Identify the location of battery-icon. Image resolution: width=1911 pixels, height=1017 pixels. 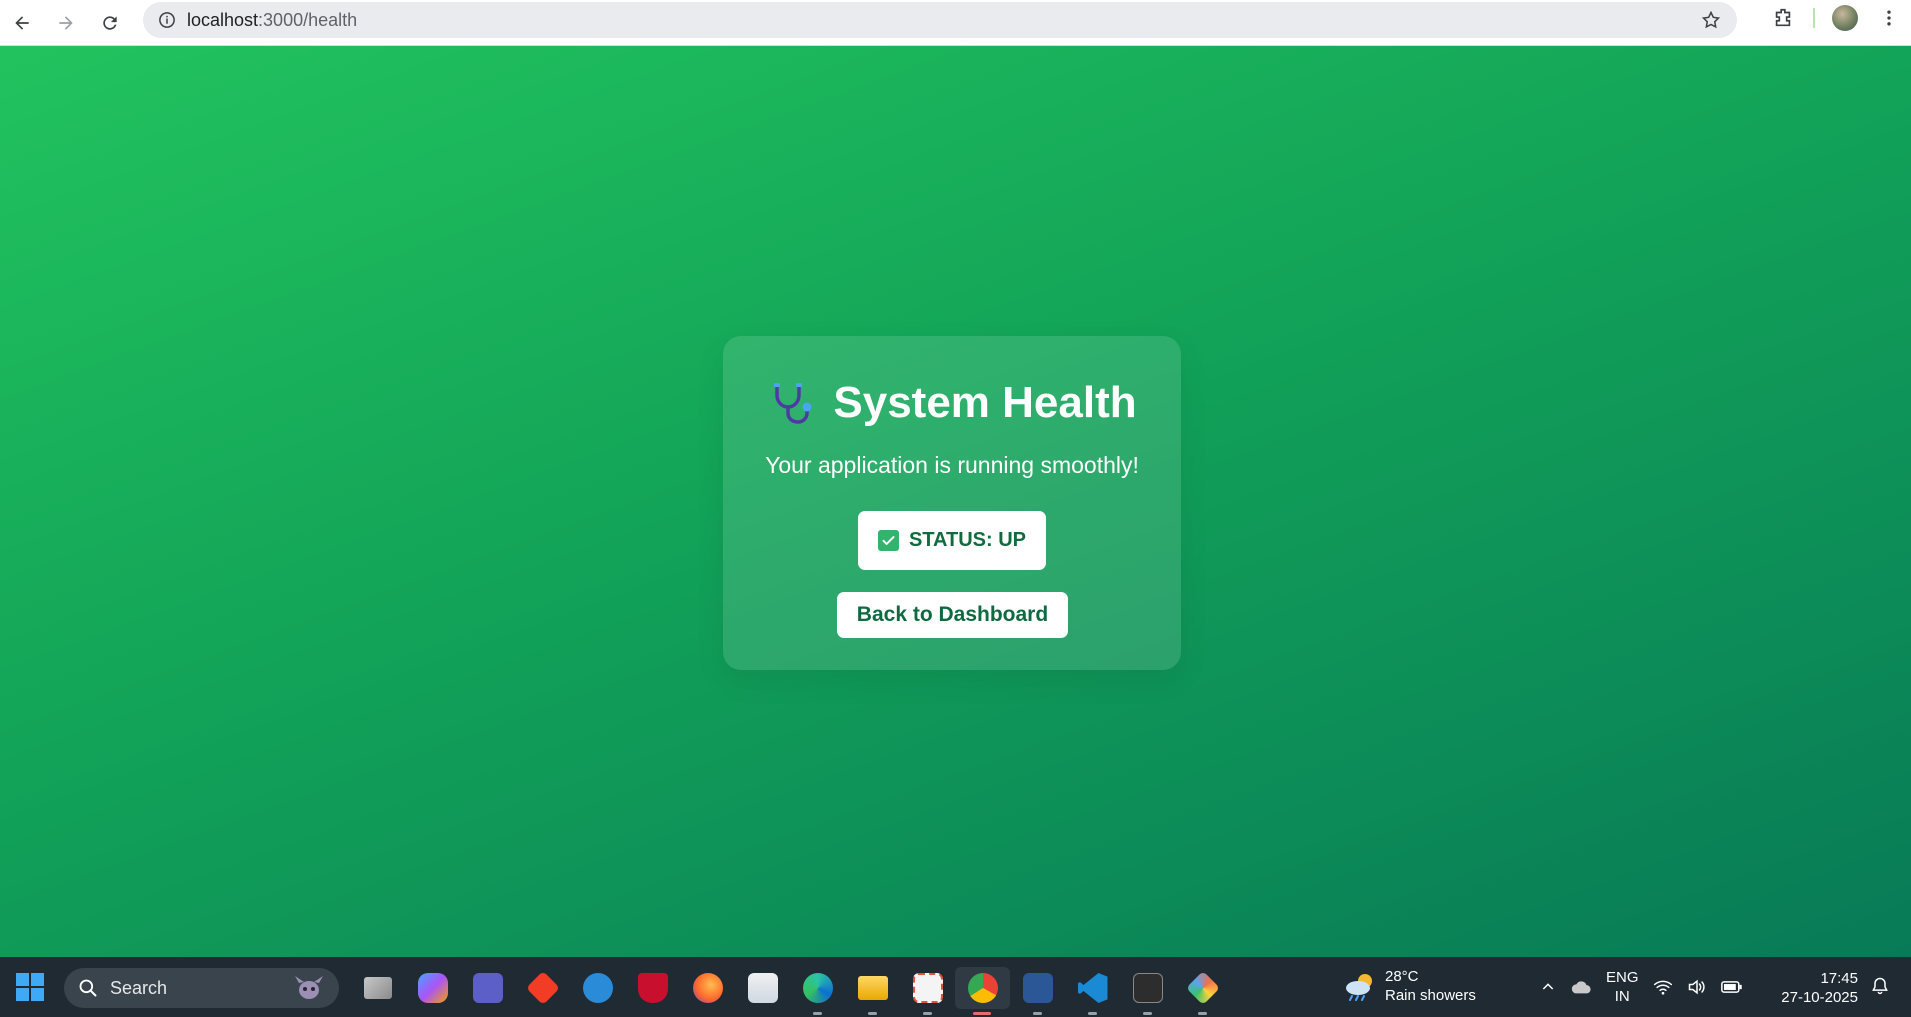
(1731, 987).